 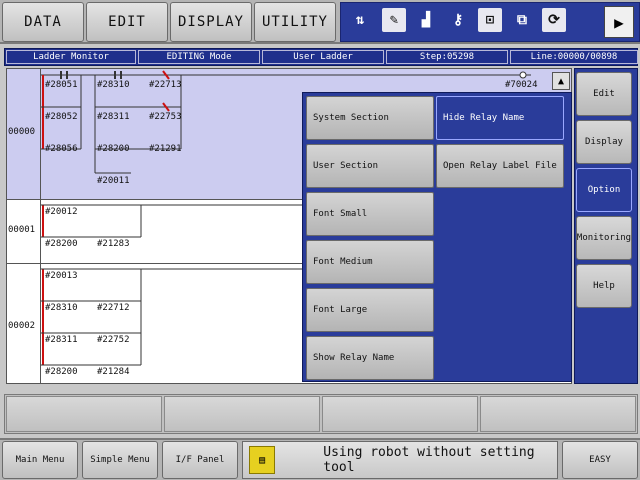 I want to click on easy-mode-button: EASY, so click(x=600, y=460).